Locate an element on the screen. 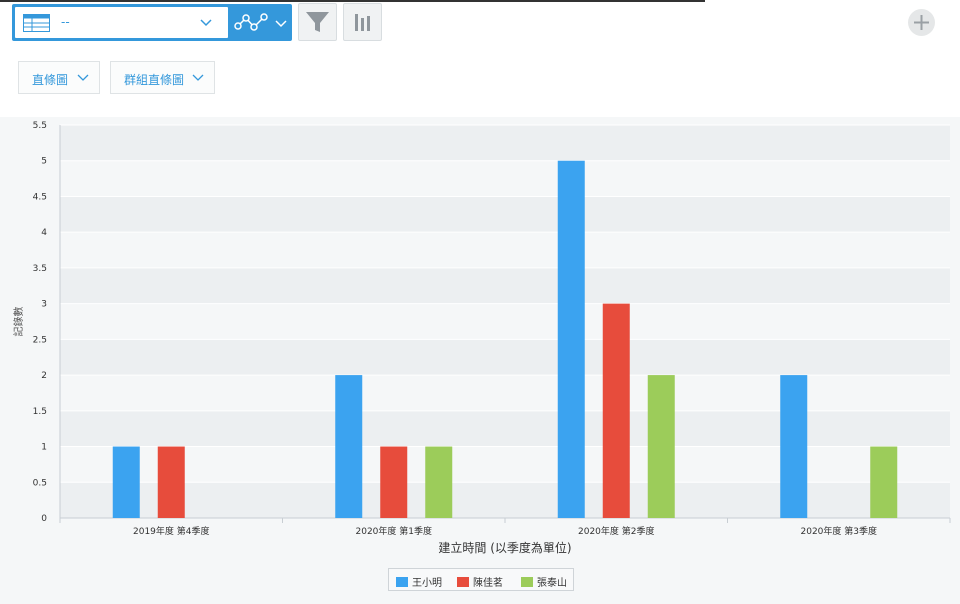 Image resolution: width=960 pixels, height=604 pixels. legend-label: 陳佳茗 is located at coordinates (488, 583).